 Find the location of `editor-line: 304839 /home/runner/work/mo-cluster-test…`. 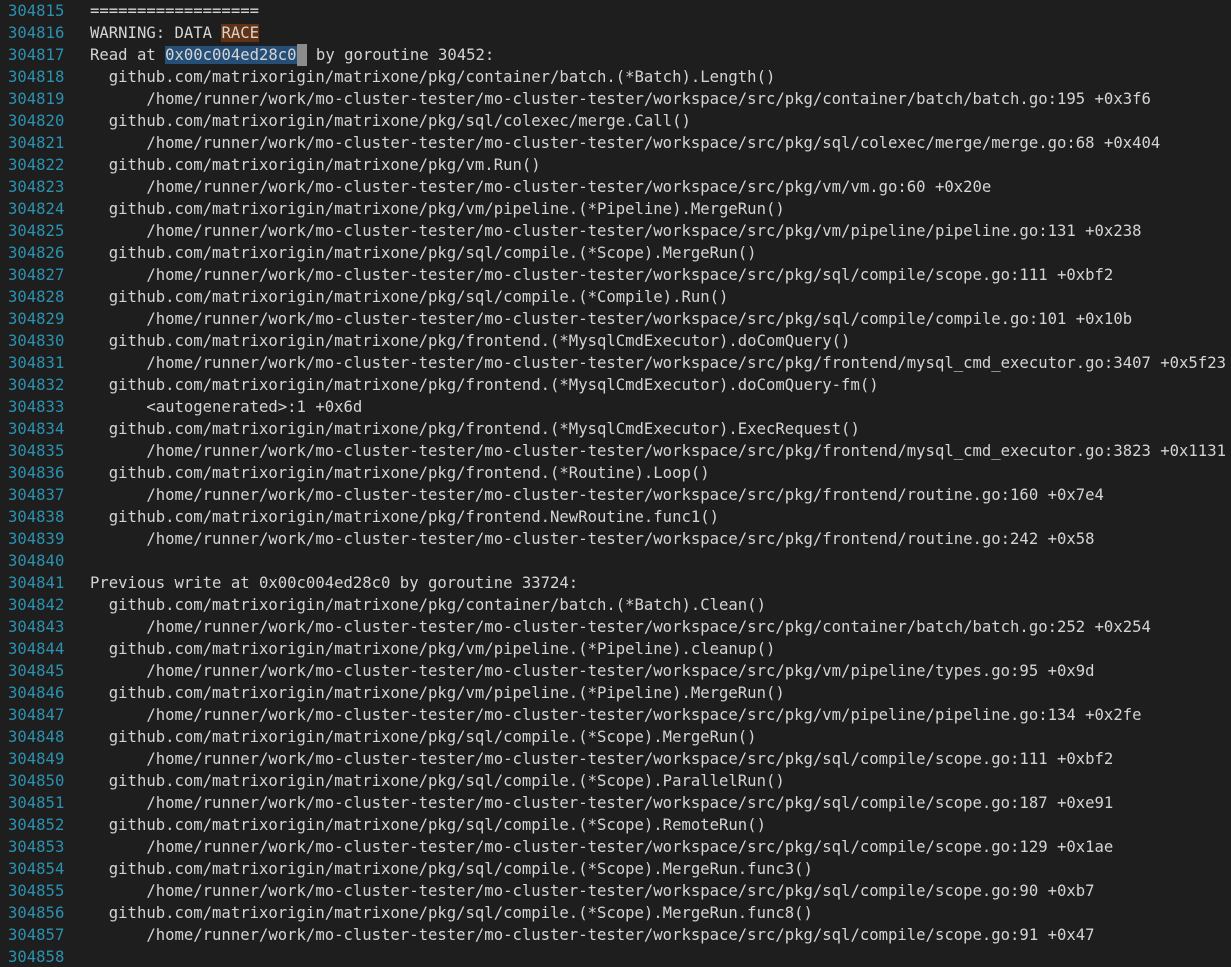

editor-line: 304839 /home/runner/work/mo-cluster-test… is located at coordinates (615, 539).